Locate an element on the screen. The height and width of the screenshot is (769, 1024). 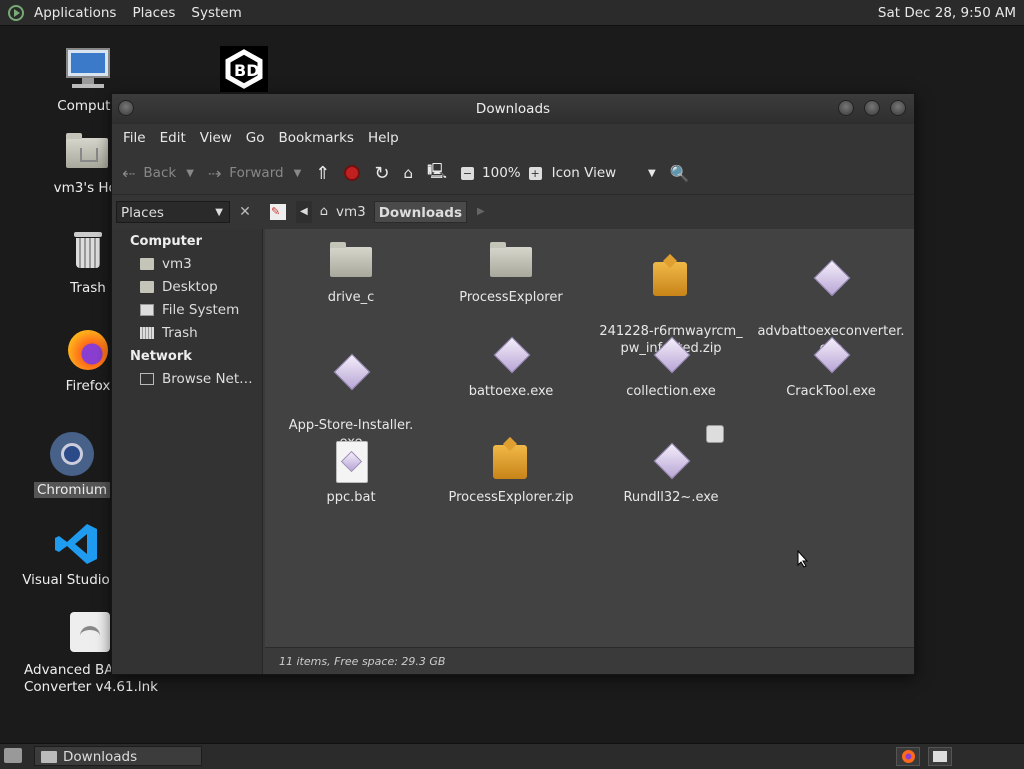
path-right-arrow-icon: ▶ is located at coordinates (481, 212).